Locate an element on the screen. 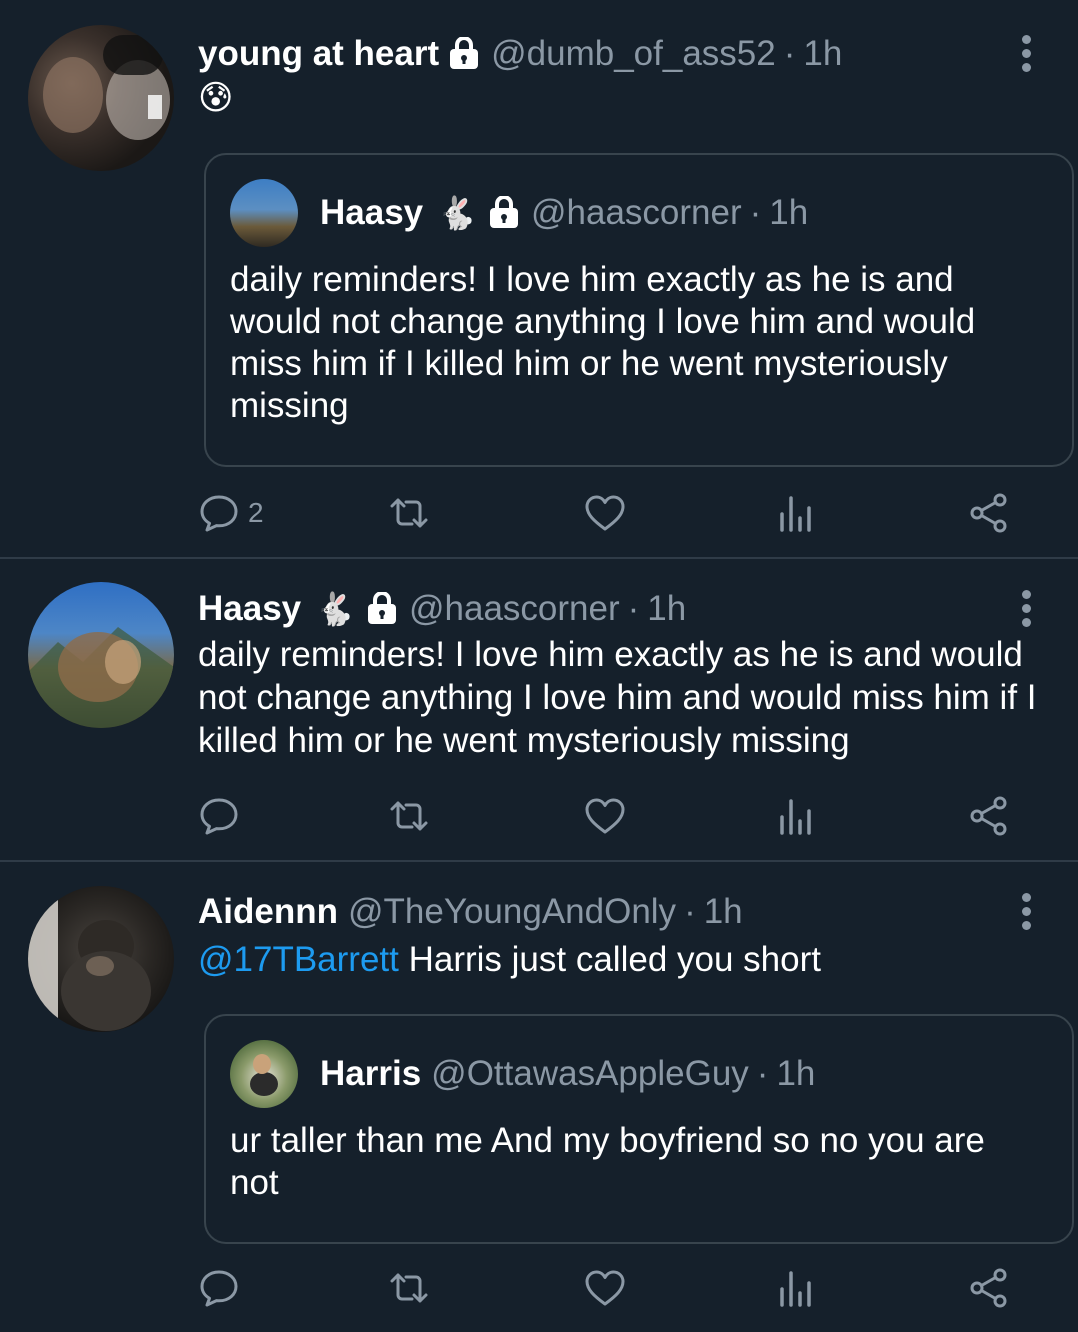  action-bar: 2 is located at coordinates (608, 513).